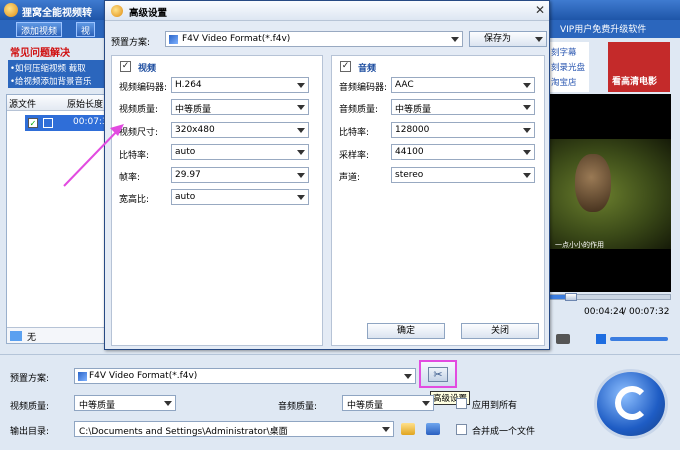 The width and height of the screenshot is (680, 450). What do you see at coordinates (639, 67) in the screenshot?
I see `hd-movie-banner: 看高清电影` at bounding box center [639, 67].